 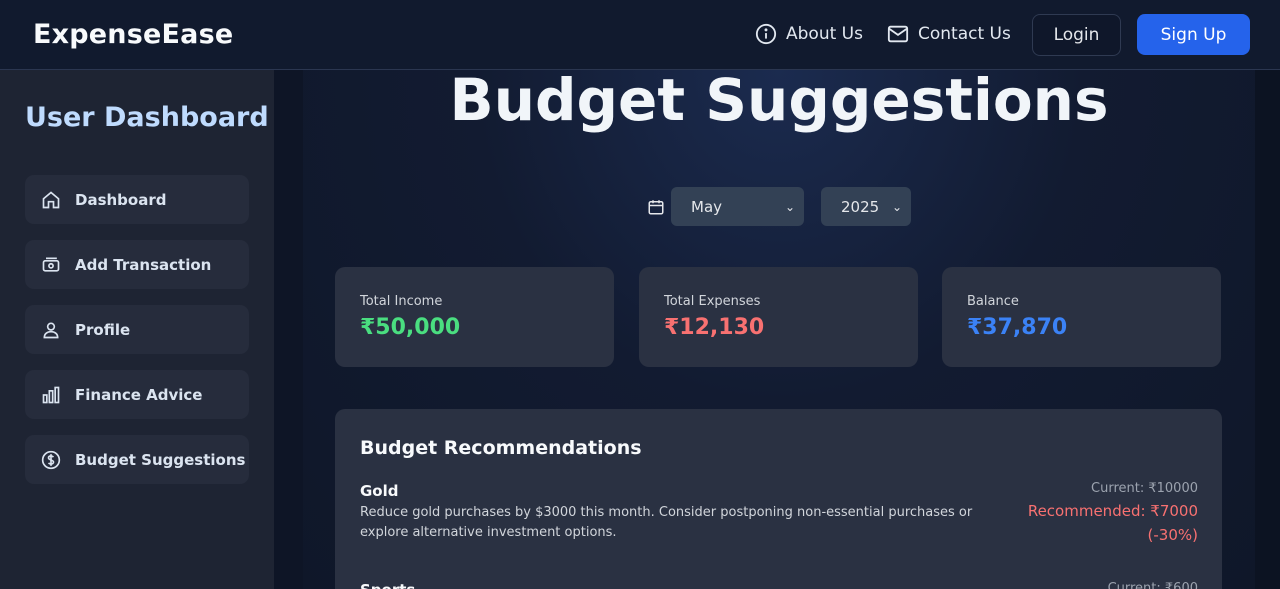 What do you see at coordinates (51, 264) in the screenshot?
I see `cash-icon` at bounding box center [51, 264].